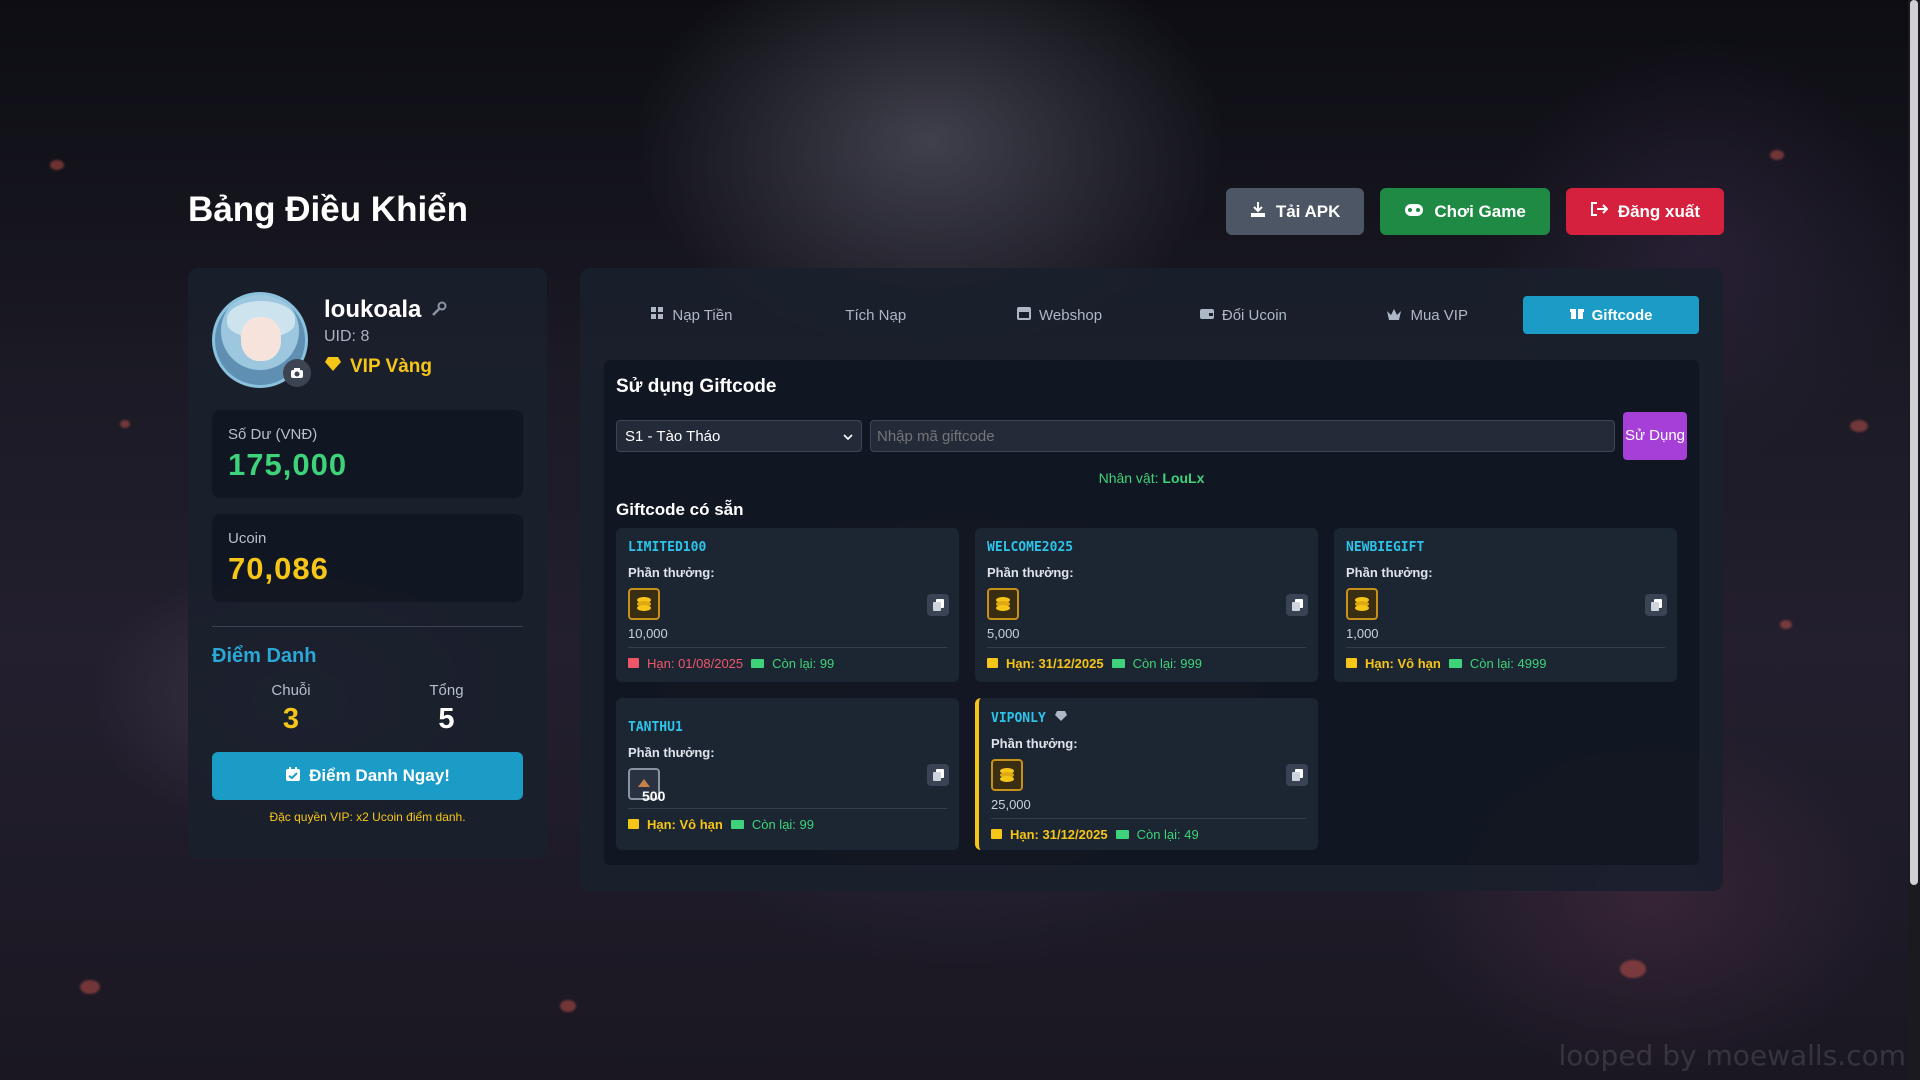 The image size is (1920, 1080). I want to click on giftcode-code: LIMITED100, so click(667, 547).